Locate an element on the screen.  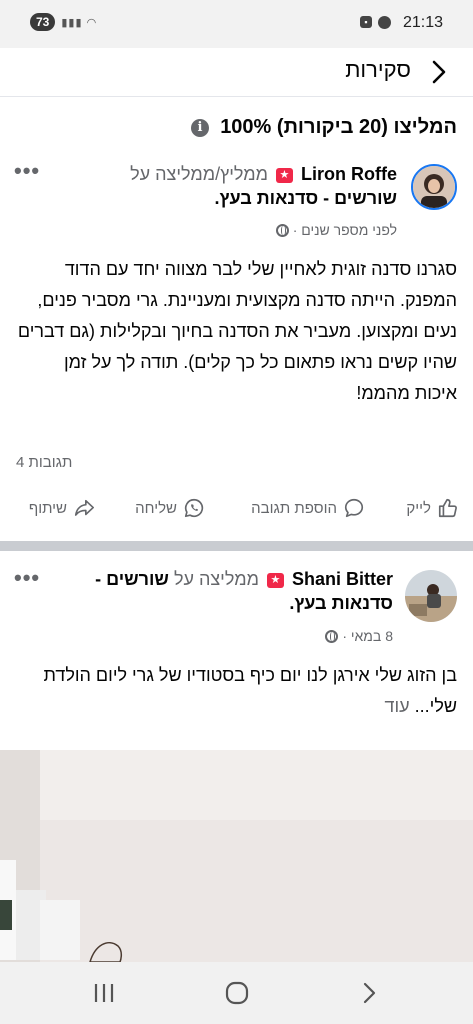
post-meta: 8 במאי · is located at coordinates (359, 636).